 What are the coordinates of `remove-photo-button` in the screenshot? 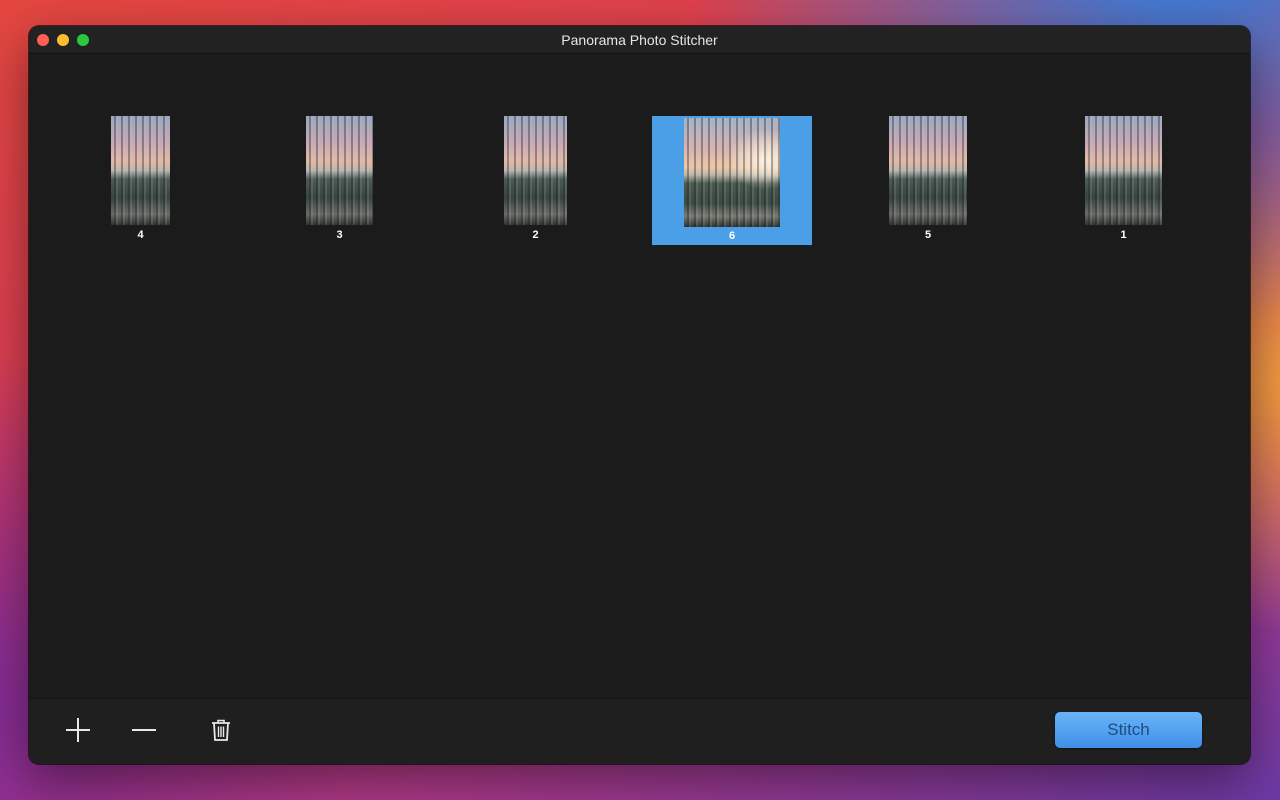 It's located at (144, 730).